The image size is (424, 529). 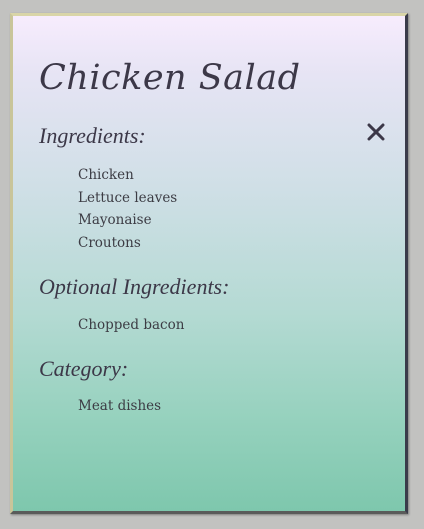 I want to click on category-heading: Category:, so click(x=84, y=368).